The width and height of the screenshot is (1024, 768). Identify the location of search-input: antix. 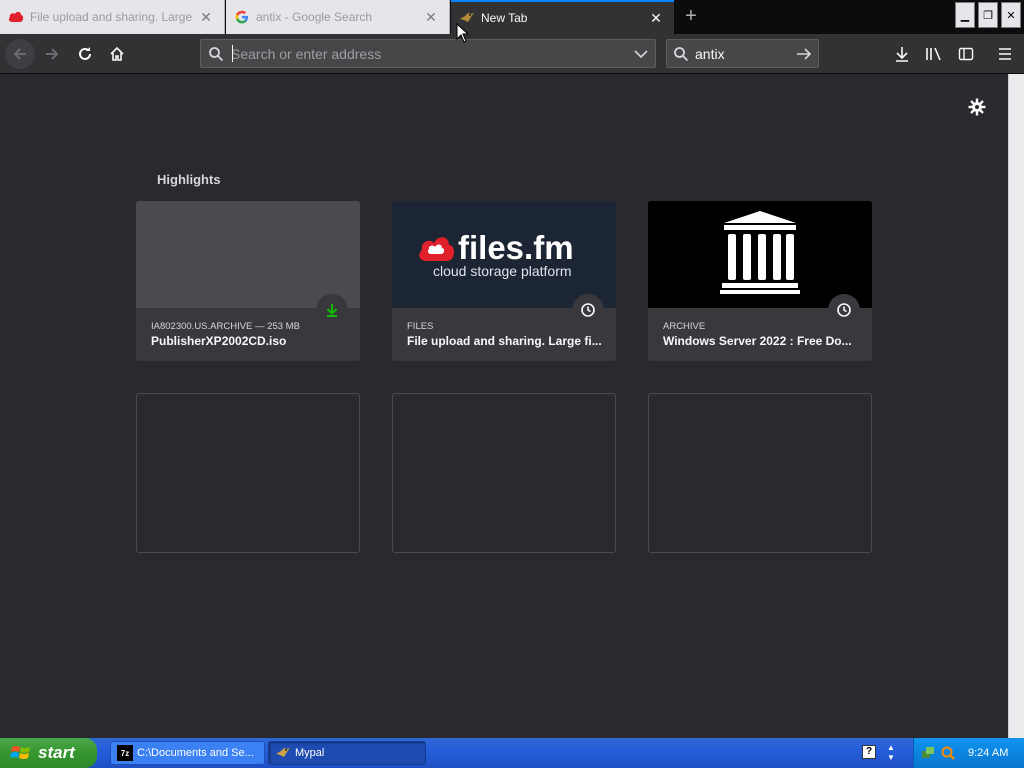
(742, 54).